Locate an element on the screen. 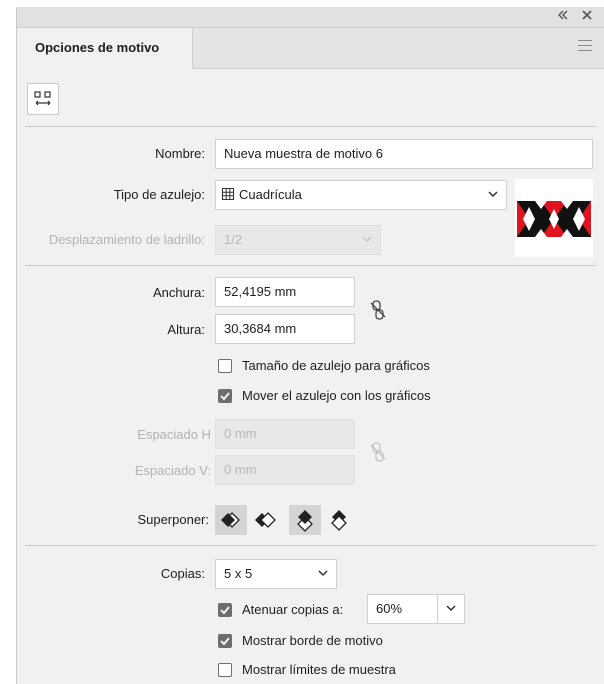 The width and height of the screenshot is (604, 684). v-spacing-input: 0 mm is located at coordinates (285, 470).